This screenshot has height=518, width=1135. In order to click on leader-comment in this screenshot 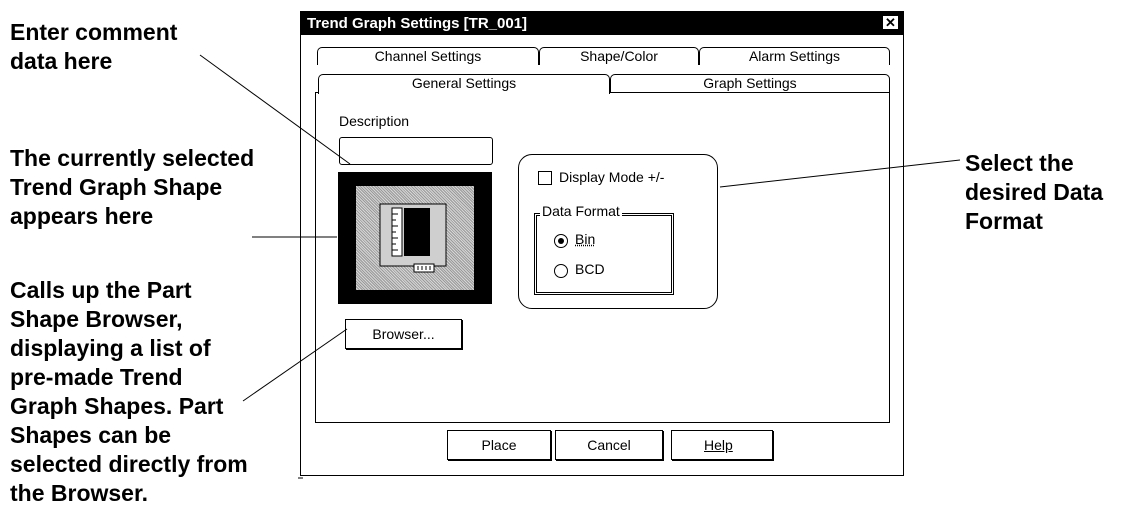, I will do `click(275, 109)`.